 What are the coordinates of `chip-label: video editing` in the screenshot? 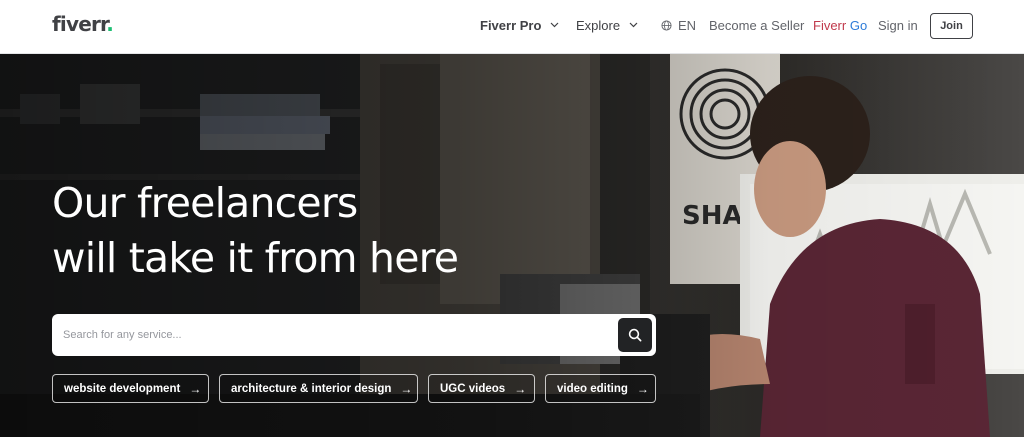 It's located at (592, 388).